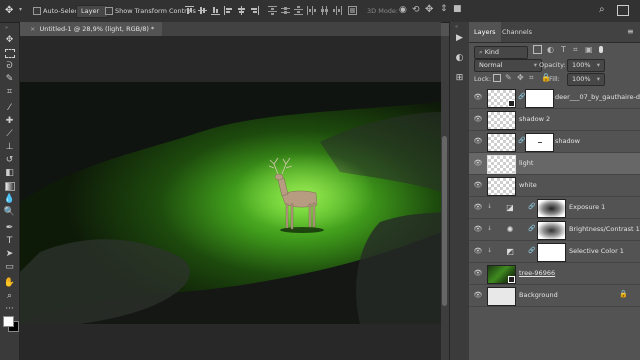 This screenshot has height=360, width=640. I want to click on vertical-scrollbar, so click(445, 198).